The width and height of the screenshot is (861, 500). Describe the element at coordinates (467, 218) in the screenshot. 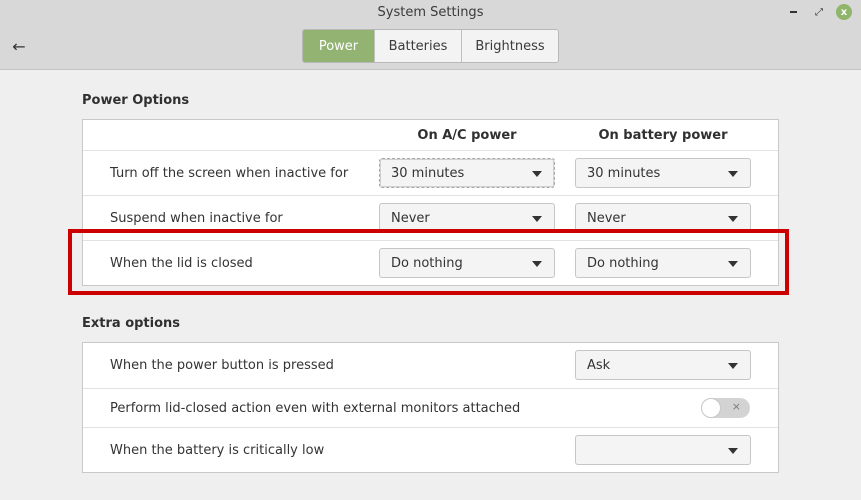

I see `suspend-ac-combo: Never` at that location.